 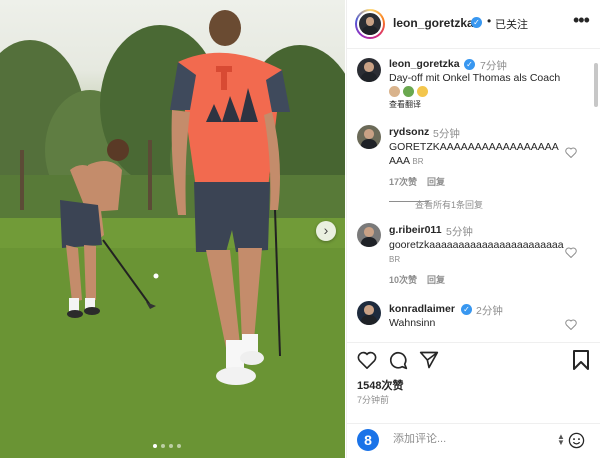 I want to click on thumbs-up-emoji-icon, so click(x=422, y=91).